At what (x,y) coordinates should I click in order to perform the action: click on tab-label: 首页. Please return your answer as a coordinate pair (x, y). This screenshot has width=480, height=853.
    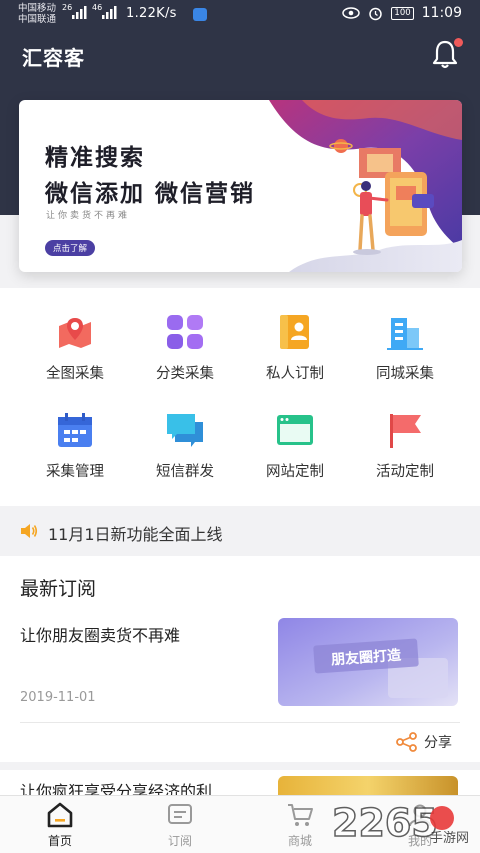
    Looking at the image, I should click on (59, 841).